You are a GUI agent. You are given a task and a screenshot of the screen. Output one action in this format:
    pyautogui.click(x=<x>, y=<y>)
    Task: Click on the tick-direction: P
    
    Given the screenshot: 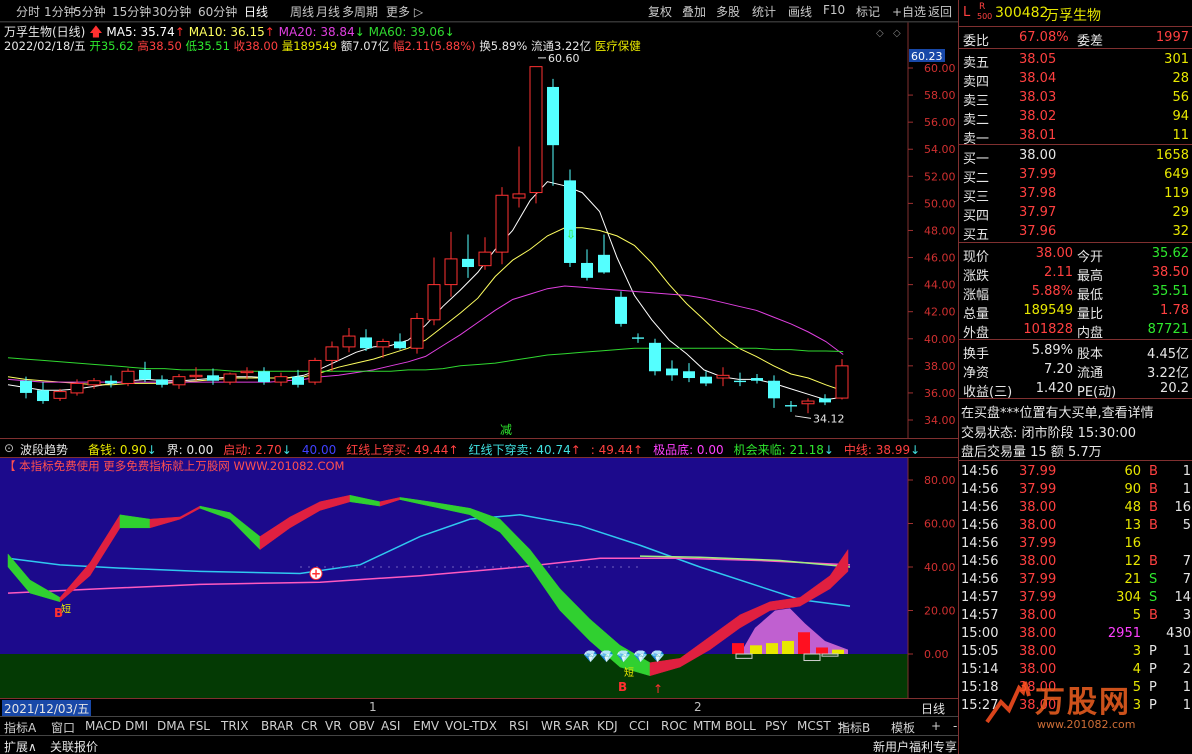 What is the action you would take?
    pyautogui.click(x=1153, y=669)
    